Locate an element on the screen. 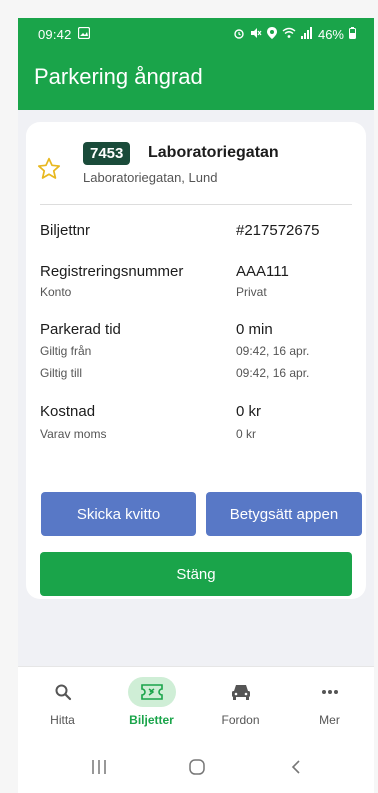 The height and width of the screenshot is (793, 378). system-navigation-bar is located at coordinates (196, 772).